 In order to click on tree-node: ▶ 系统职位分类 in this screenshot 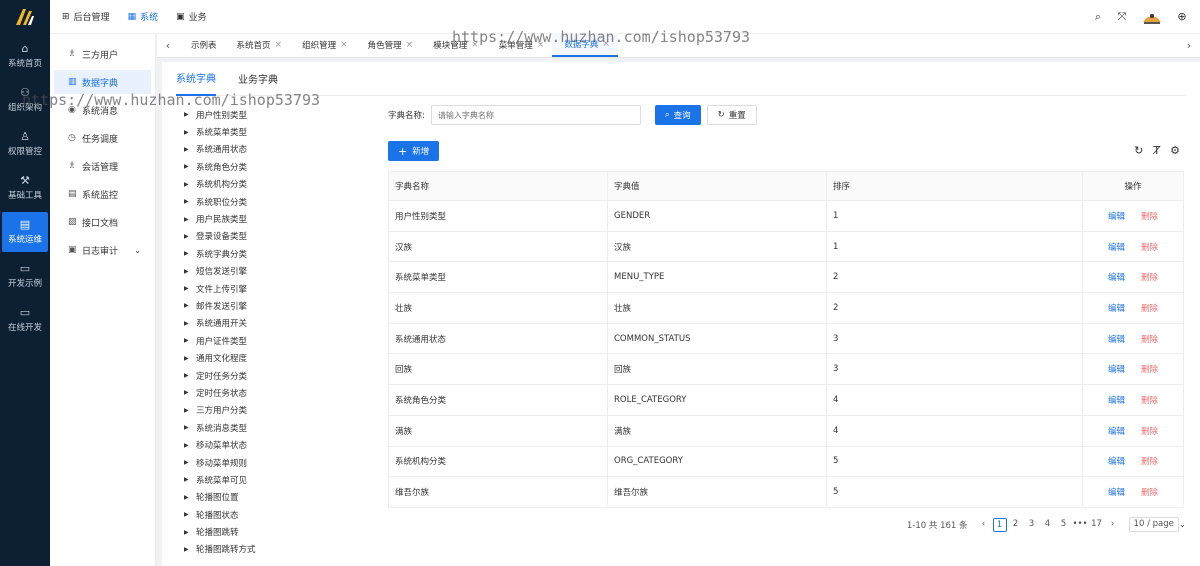, I will do `click(274, 201)`.